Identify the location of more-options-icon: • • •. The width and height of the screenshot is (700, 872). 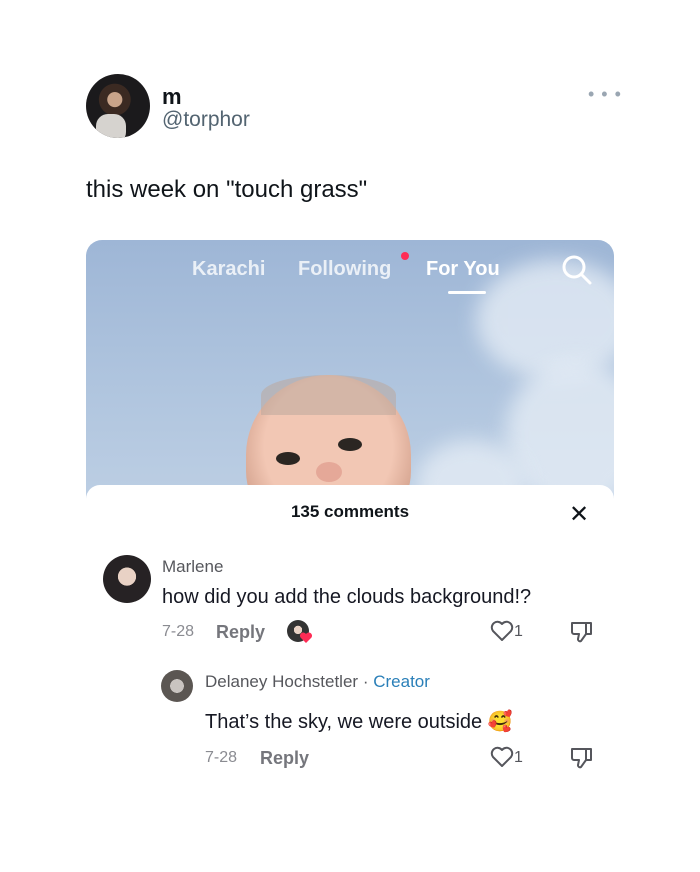
(605, 94).